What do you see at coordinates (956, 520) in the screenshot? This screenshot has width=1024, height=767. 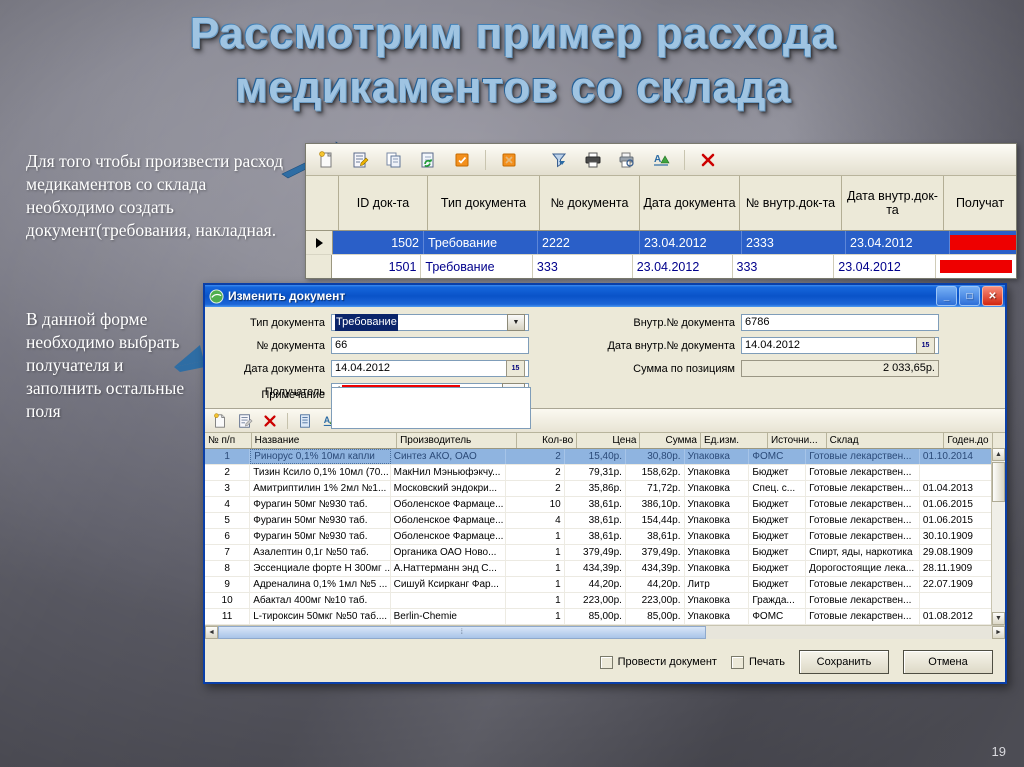 I see `cell-until: 01.06.2015` at bounding box center [956, 520].